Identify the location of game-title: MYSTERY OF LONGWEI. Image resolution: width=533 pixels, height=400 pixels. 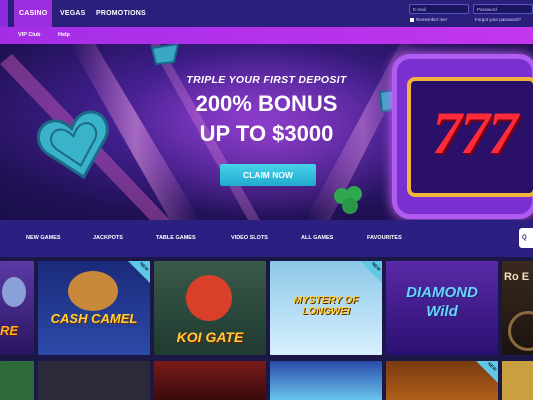
(326, 306).